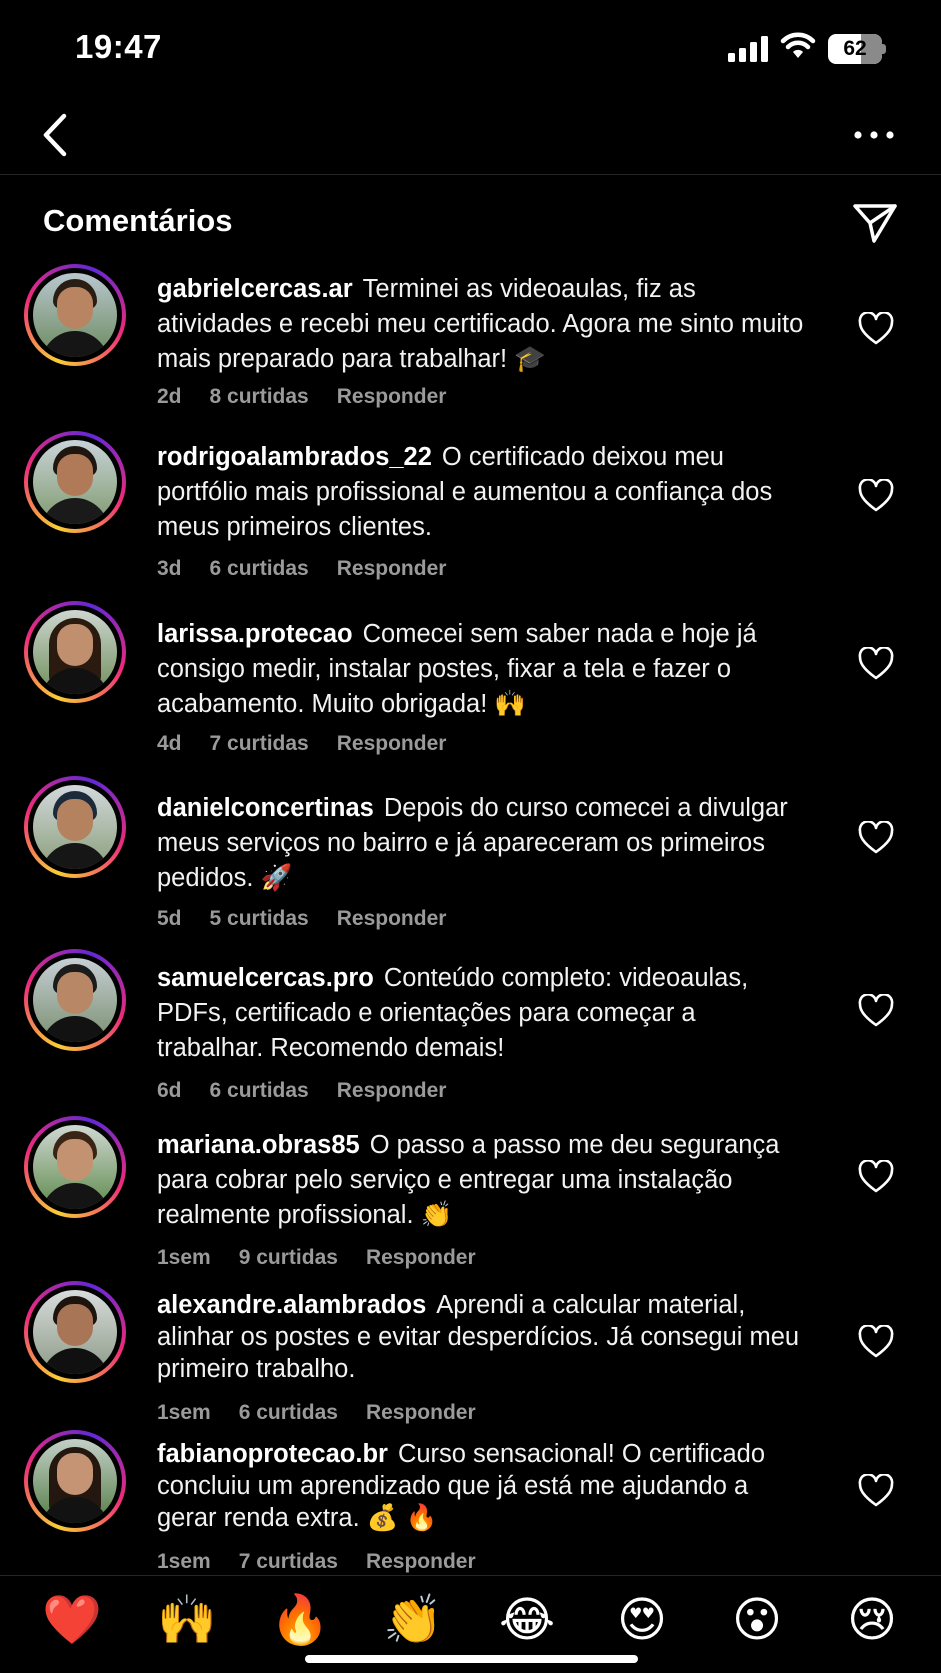 The width and height of the screenshot is (941, 1673). I want to click on comment-username: rodrigoalambrados_22, so click(294, 457).